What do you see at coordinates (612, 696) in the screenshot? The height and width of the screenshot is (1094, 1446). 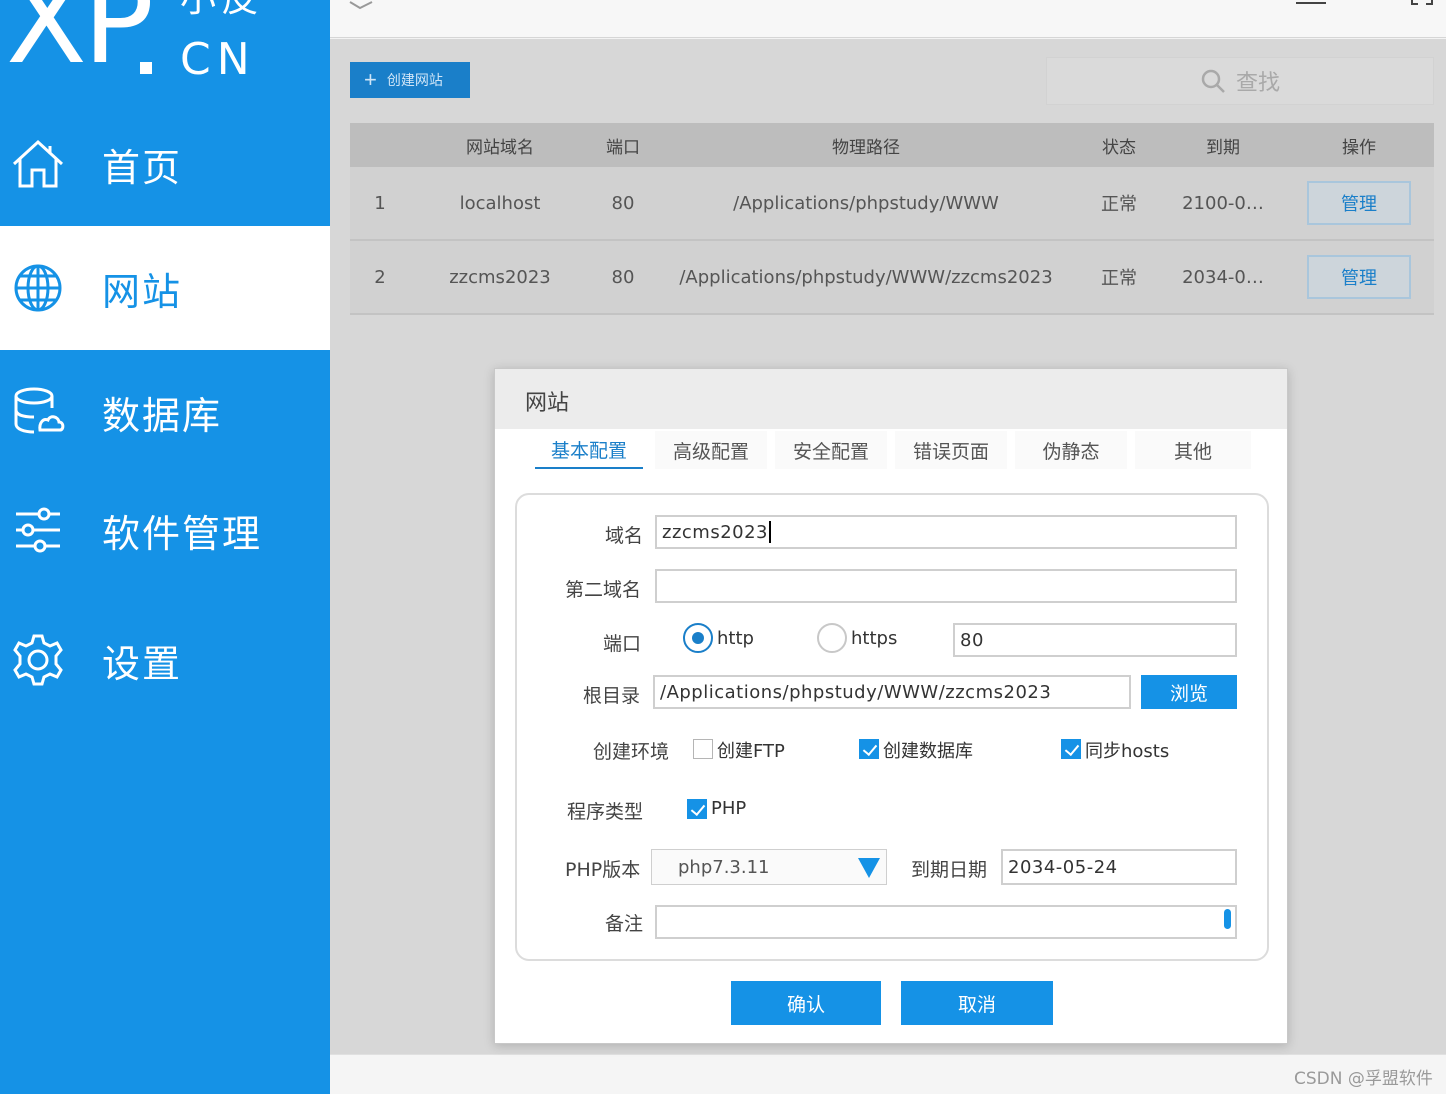 I see `root-dir-label: 根目录` at bounding box center [612, 696].